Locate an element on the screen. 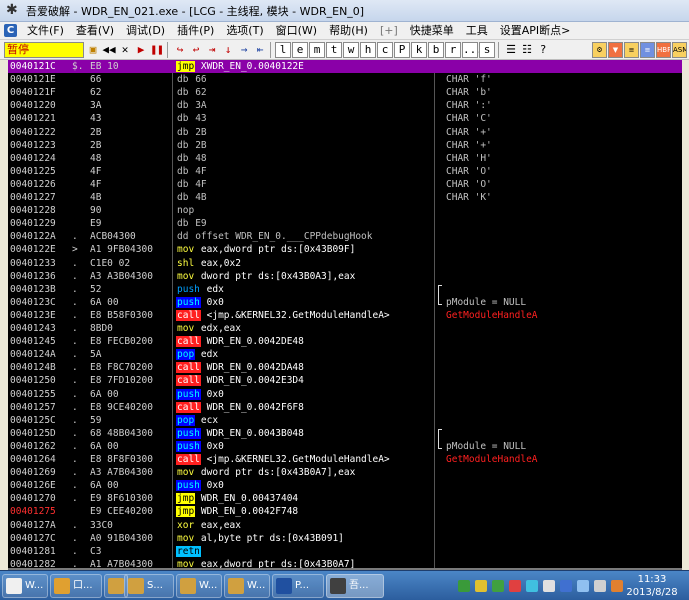  help-icon: ? is located at coordinates (543, 50).